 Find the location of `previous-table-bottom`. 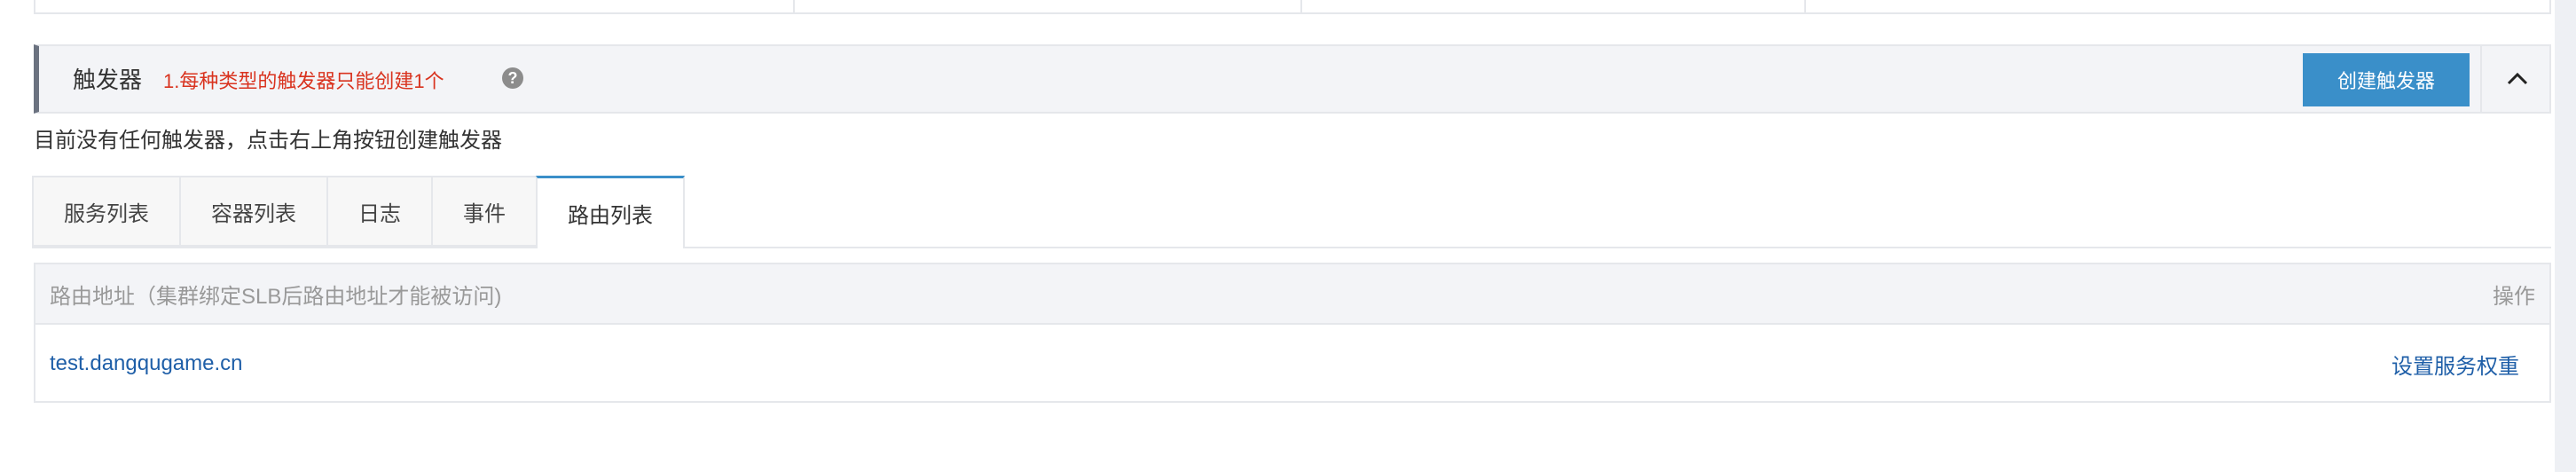

previous-table-bottom is located at coordinates (1292, 7).